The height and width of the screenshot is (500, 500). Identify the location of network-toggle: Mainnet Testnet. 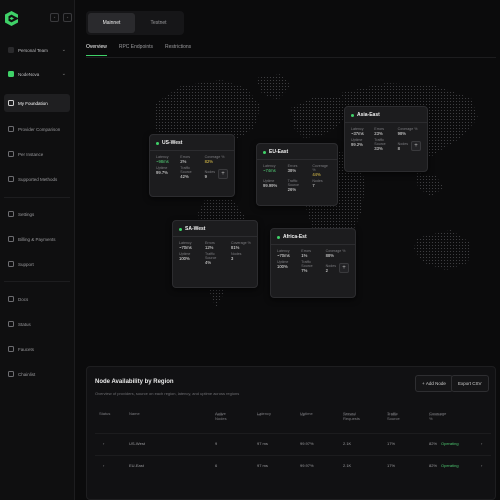
(135, 23).